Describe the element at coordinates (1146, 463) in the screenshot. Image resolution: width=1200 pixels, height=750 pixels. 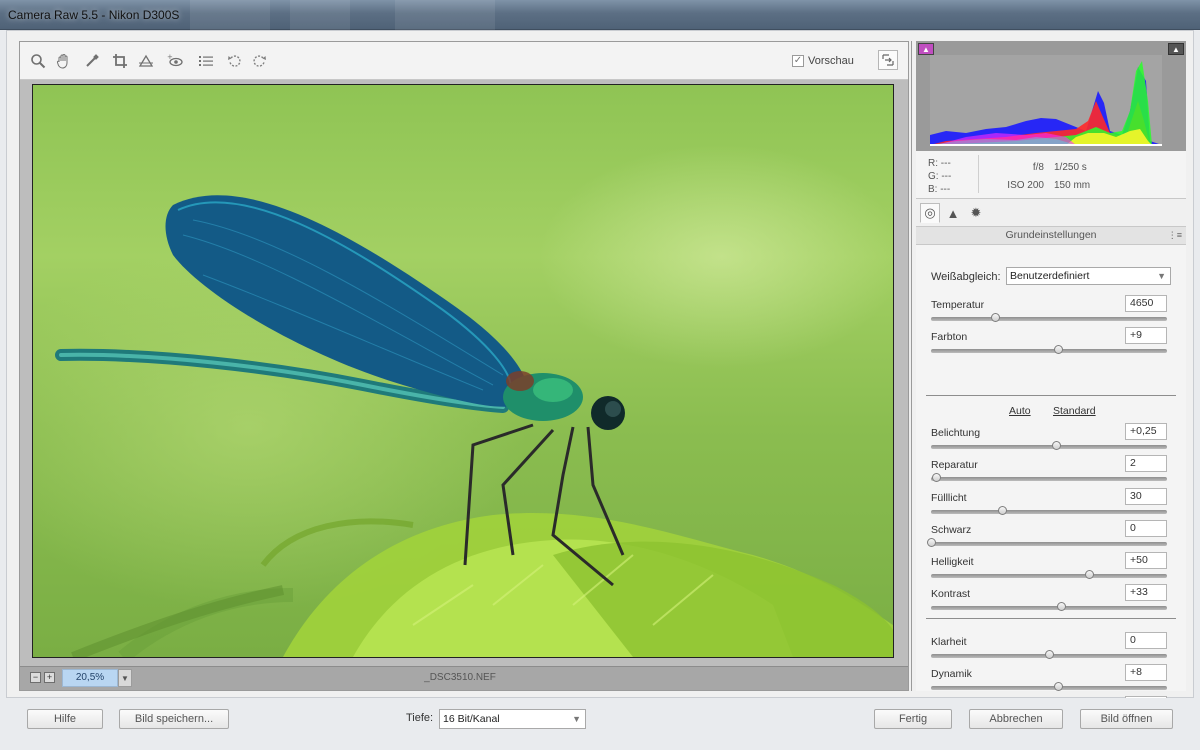
I see `slider-value-field: 2` at that location.